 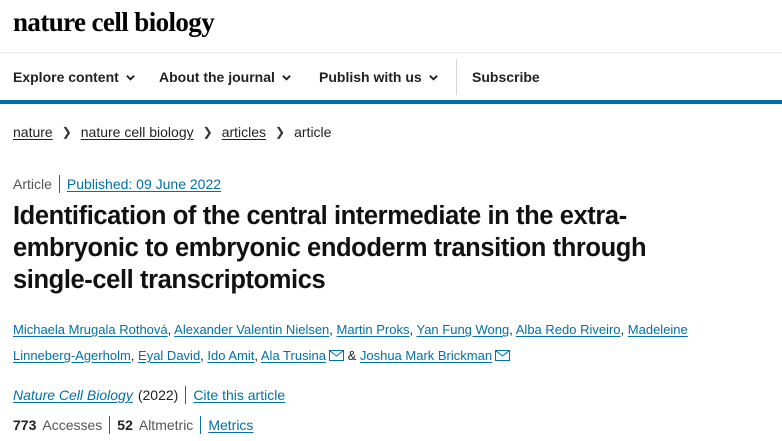 I want to click on site-header: nature cell biology, so click(x=391, y=26).